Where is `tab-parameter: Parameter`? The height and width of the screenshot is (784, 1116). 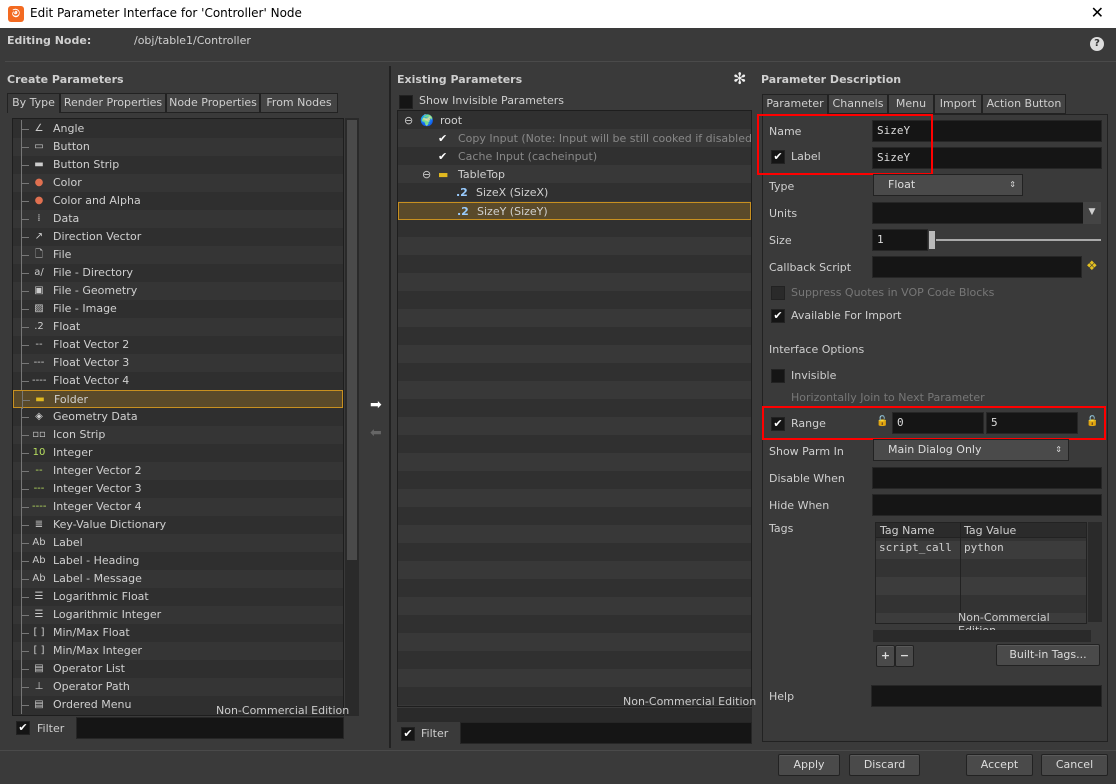
tab-parameter: Parameter is located at coordinates (795, 104).